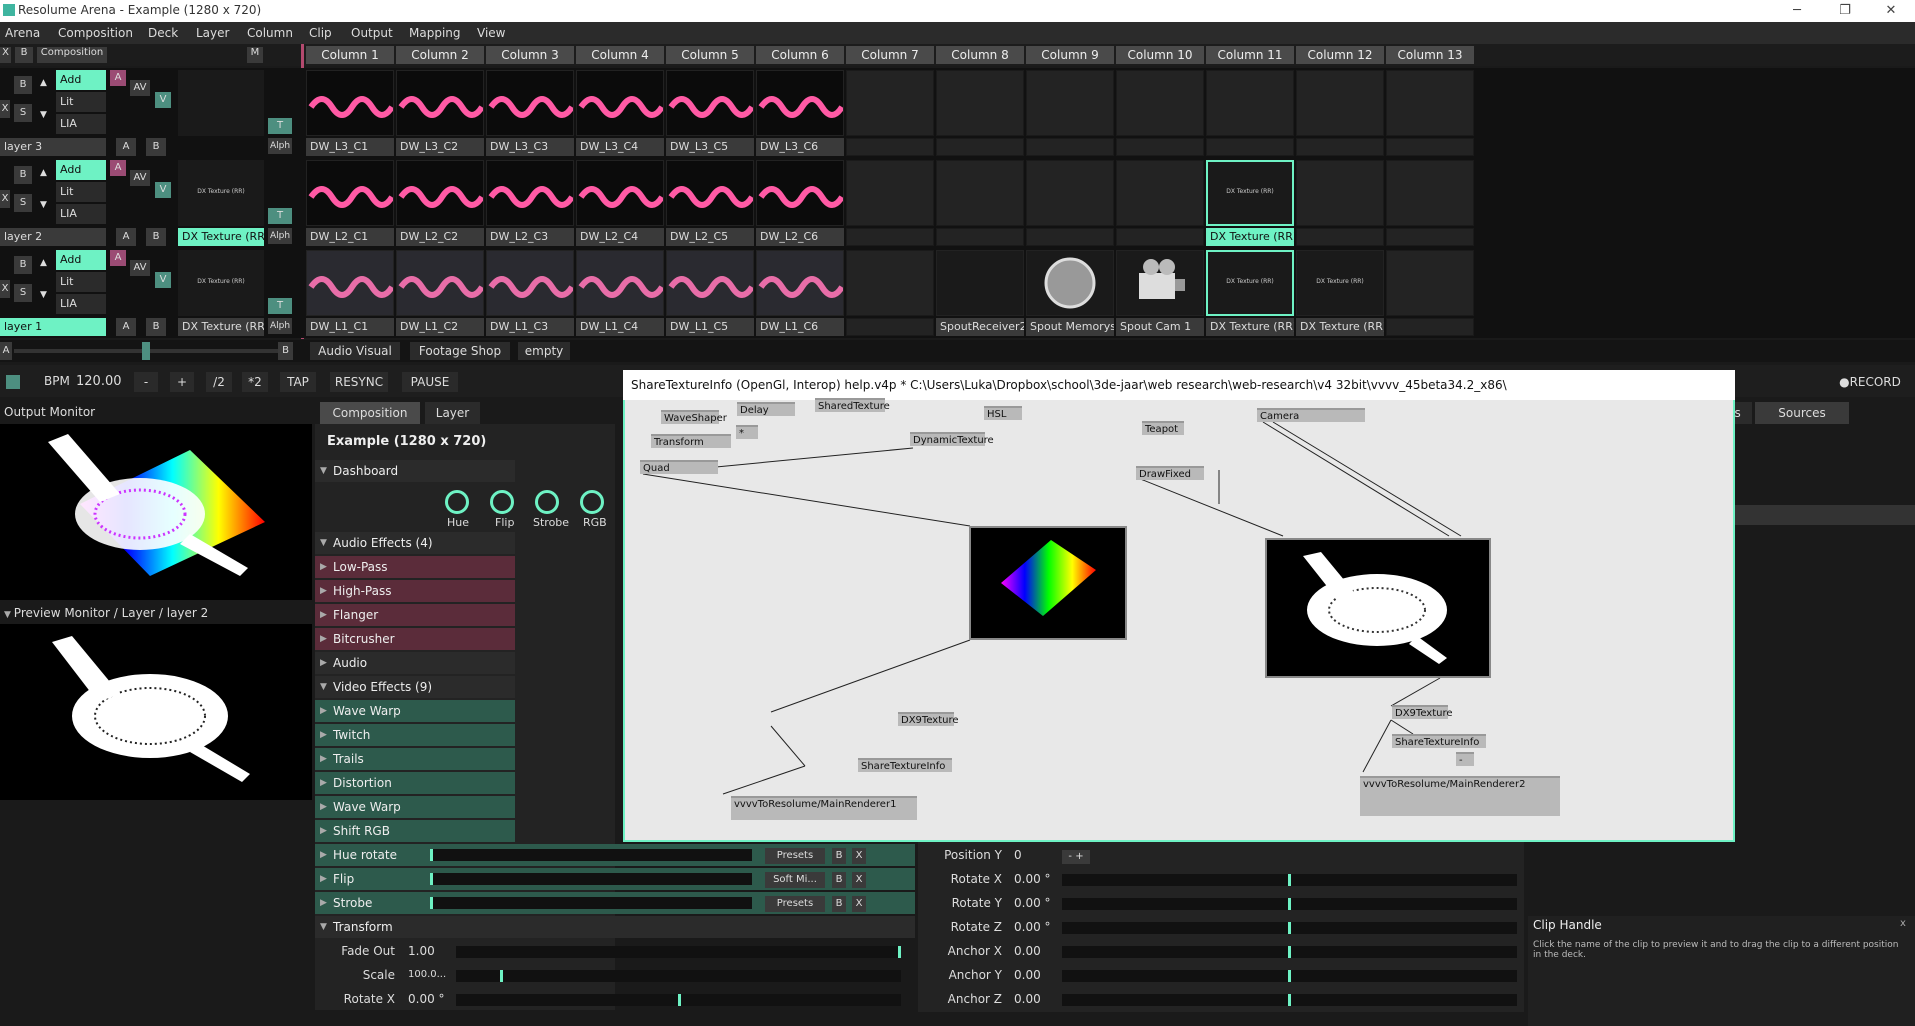 This screenshot has height=1026, width=1915. What do you see at coordinates (5, 55) in the screenshot?
I see `clear-all-button: X` at bounding box center [5, 55].